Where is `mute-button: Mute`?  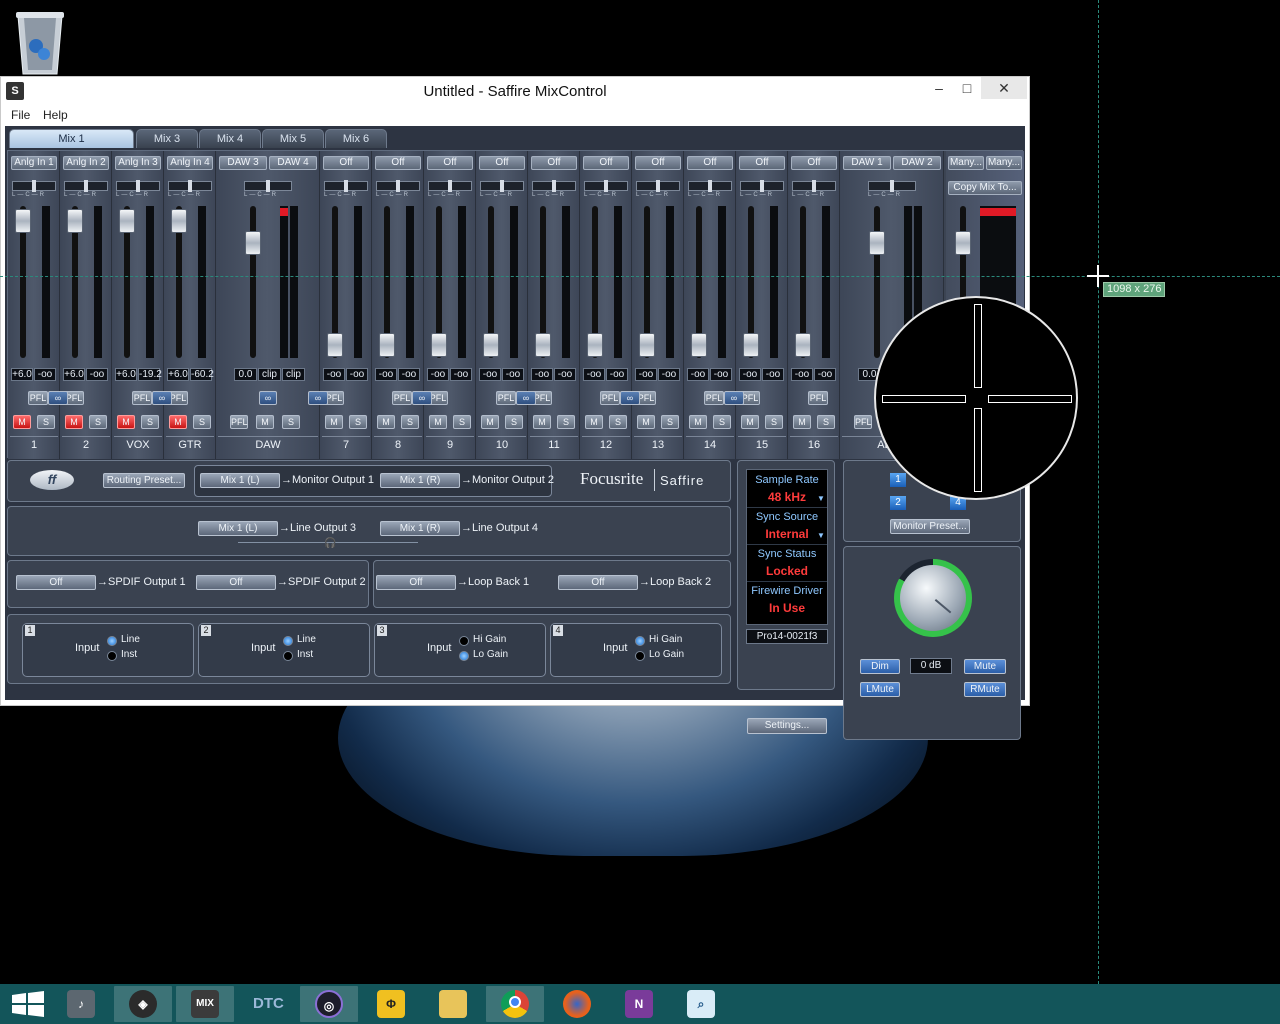 mute-button: Mute is located at coordinates (985, 666).